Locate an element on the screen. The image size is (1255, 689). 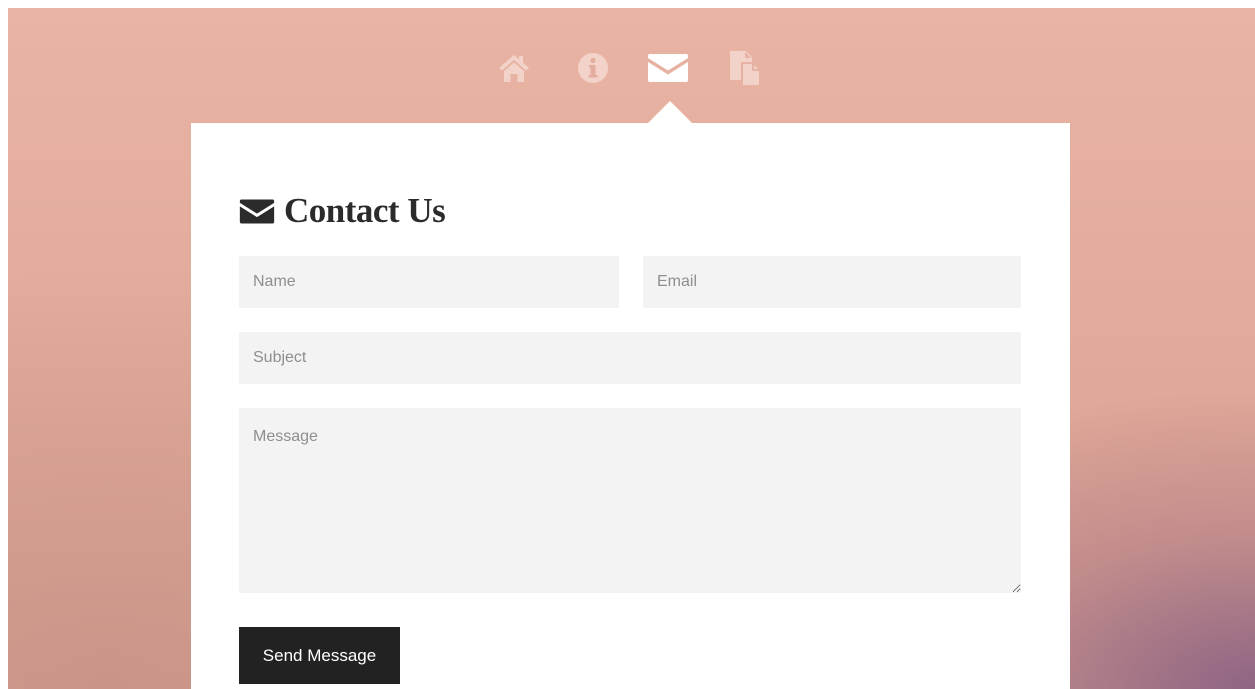
nav-contact-link is located at coordinates (668, 68).